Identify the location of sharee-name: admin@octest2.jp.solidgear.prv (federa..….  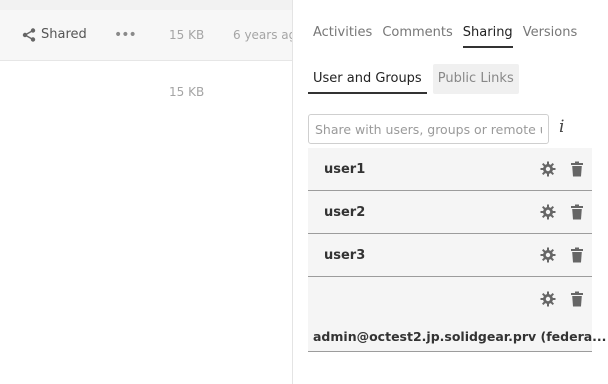
(460, 336).